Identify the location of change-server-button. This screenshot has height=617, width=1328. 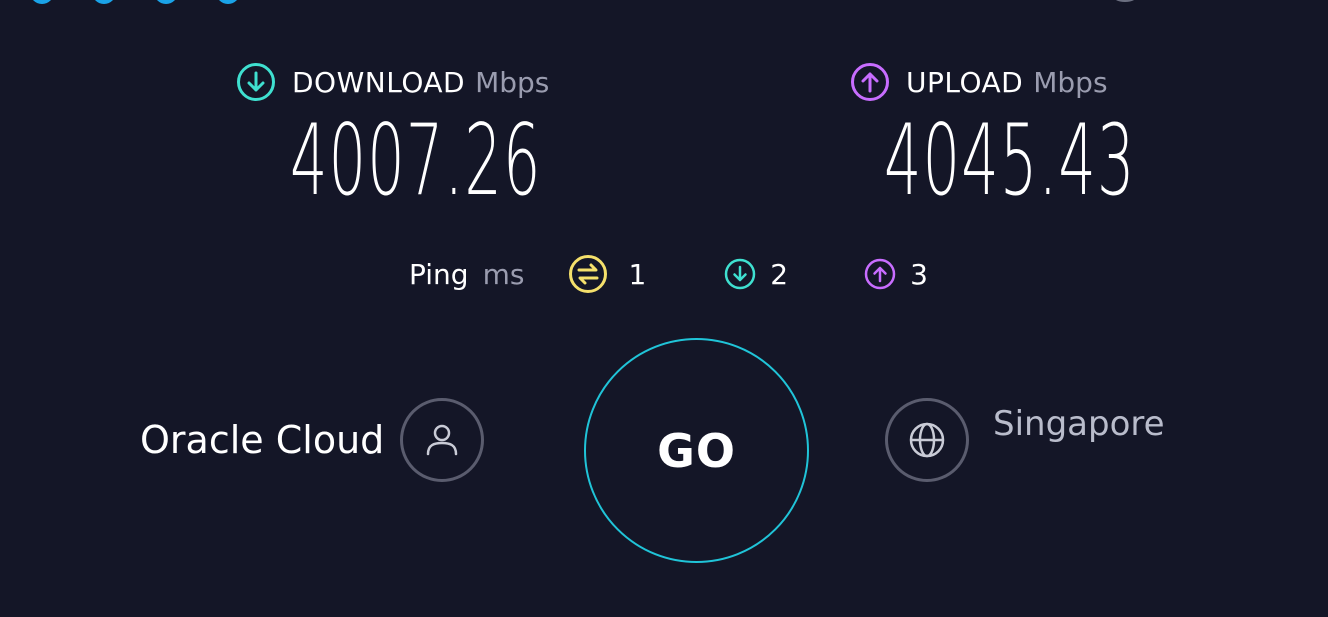
(927, 440).